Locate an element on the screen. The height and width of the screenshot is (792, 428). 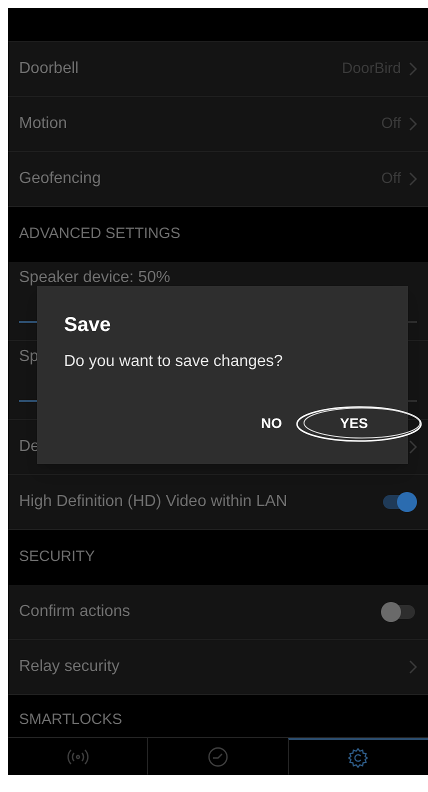
section-header: SECURITY is located at coordinates (57, 557).